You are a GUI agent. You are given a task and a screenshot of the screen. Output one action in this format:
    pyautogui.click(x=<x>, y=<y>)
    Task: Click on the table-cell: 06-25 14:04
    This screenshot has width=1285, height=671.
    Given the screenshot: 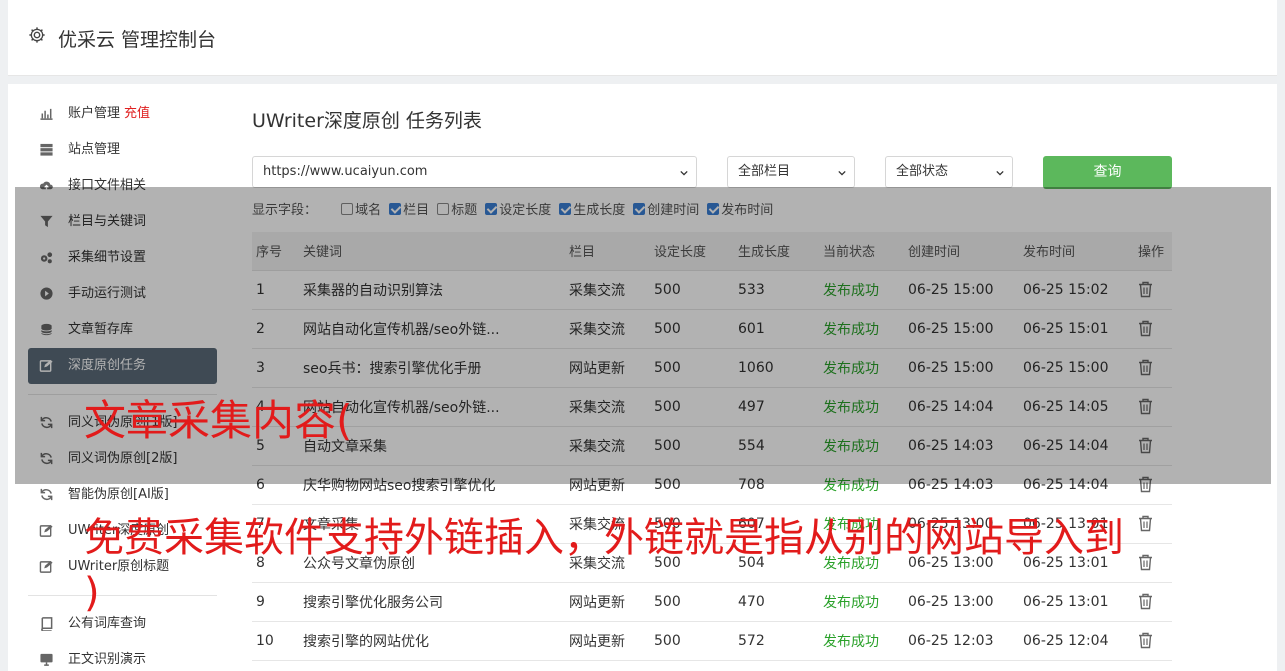 What is the action you would take?
    pyautogui.click(x=961, y=407)
    